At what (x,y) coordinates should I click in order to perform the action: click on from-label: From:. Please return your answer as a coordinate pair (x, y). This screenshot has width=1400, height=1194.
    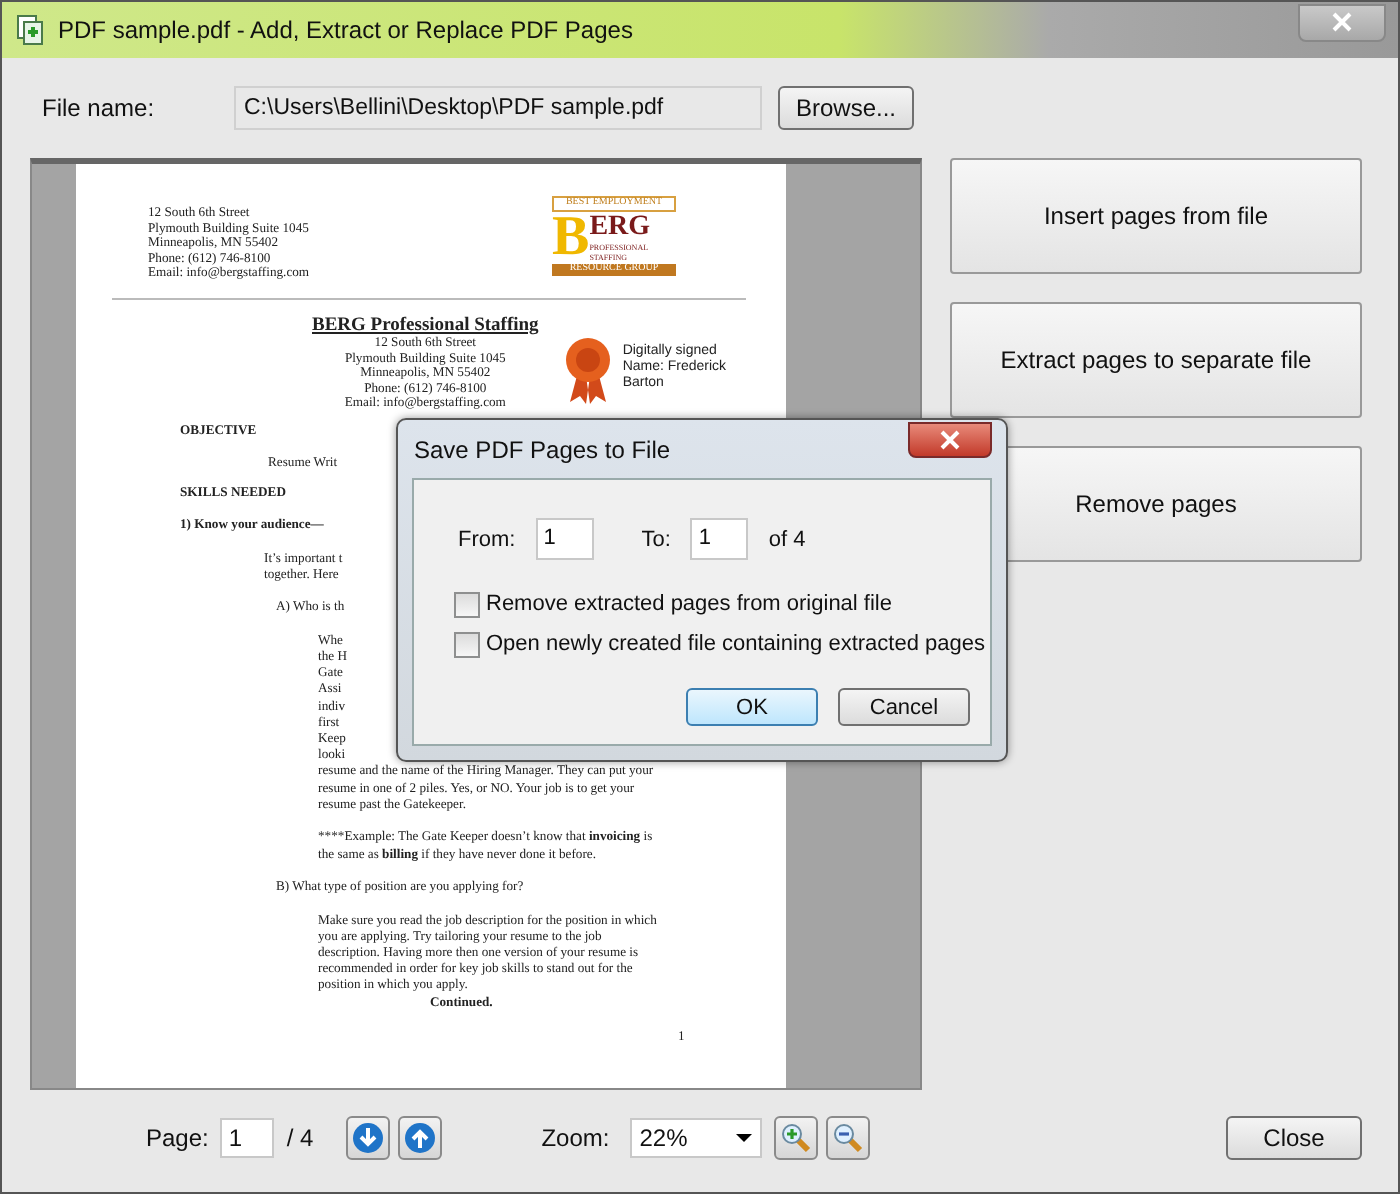
    Looking at the image, I should click on (487, 539).